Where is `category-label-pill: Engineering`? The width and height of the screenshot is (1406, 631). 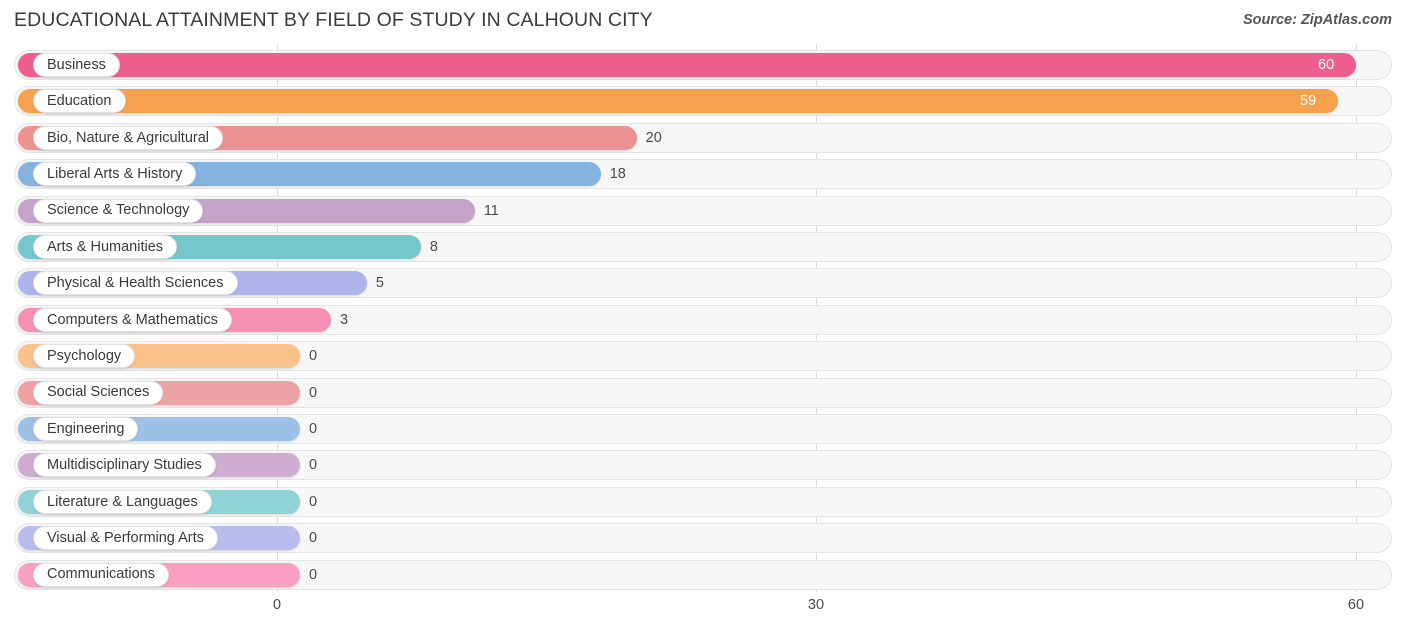 category-label-pill: Engineering is located at coordinates (86, 429).